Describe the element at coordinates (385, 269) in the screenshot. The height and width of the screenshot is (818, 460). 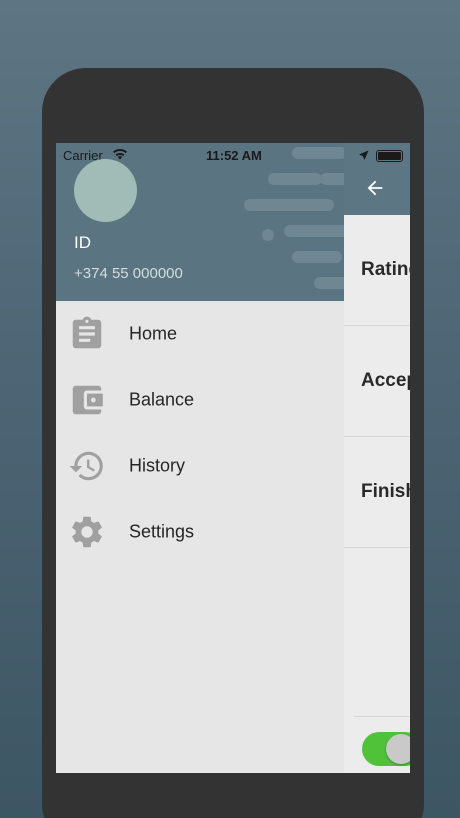
I see `rating-label: Rating` at that location.